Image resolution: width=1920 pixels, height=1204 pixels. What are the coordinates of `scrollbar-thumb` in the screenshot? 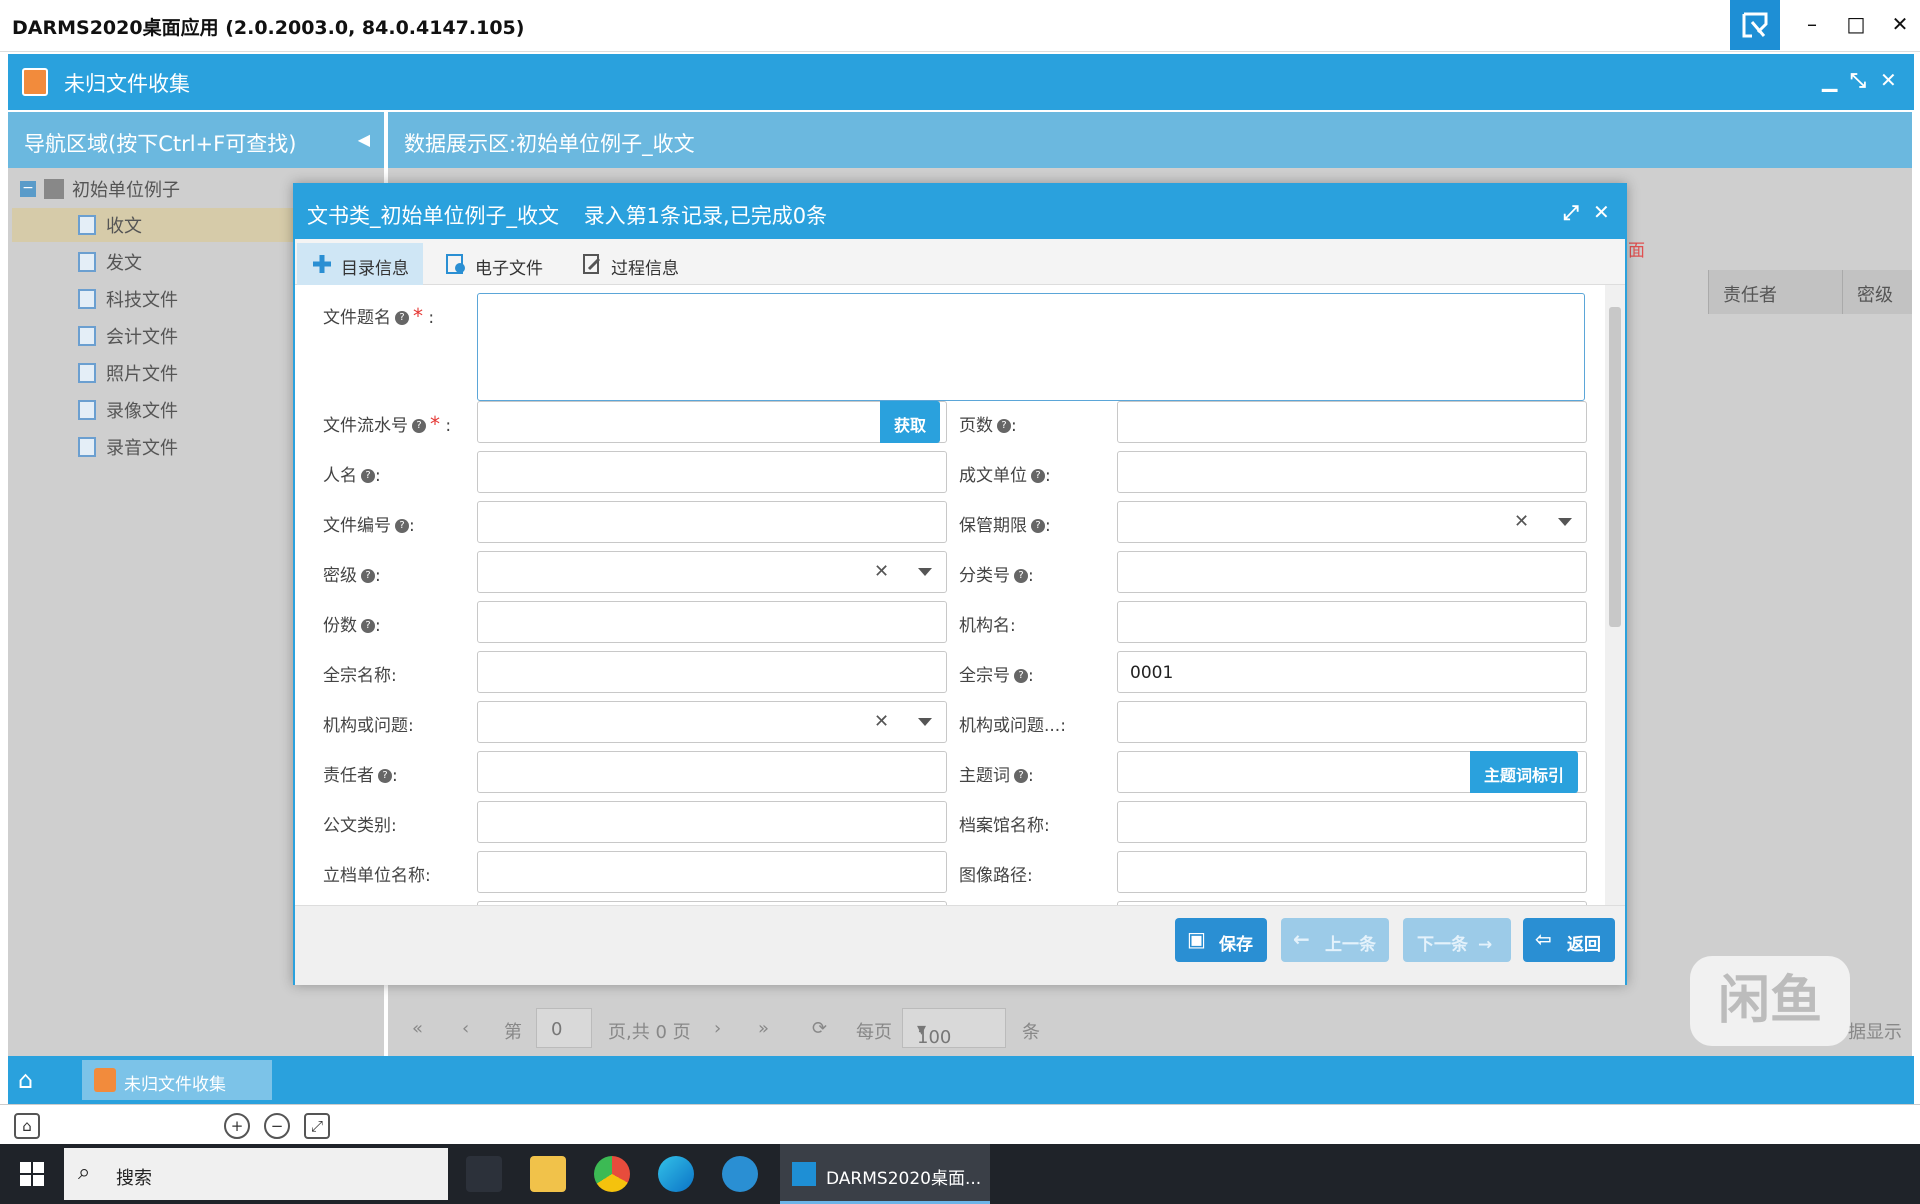 It's located at (1615, 467).